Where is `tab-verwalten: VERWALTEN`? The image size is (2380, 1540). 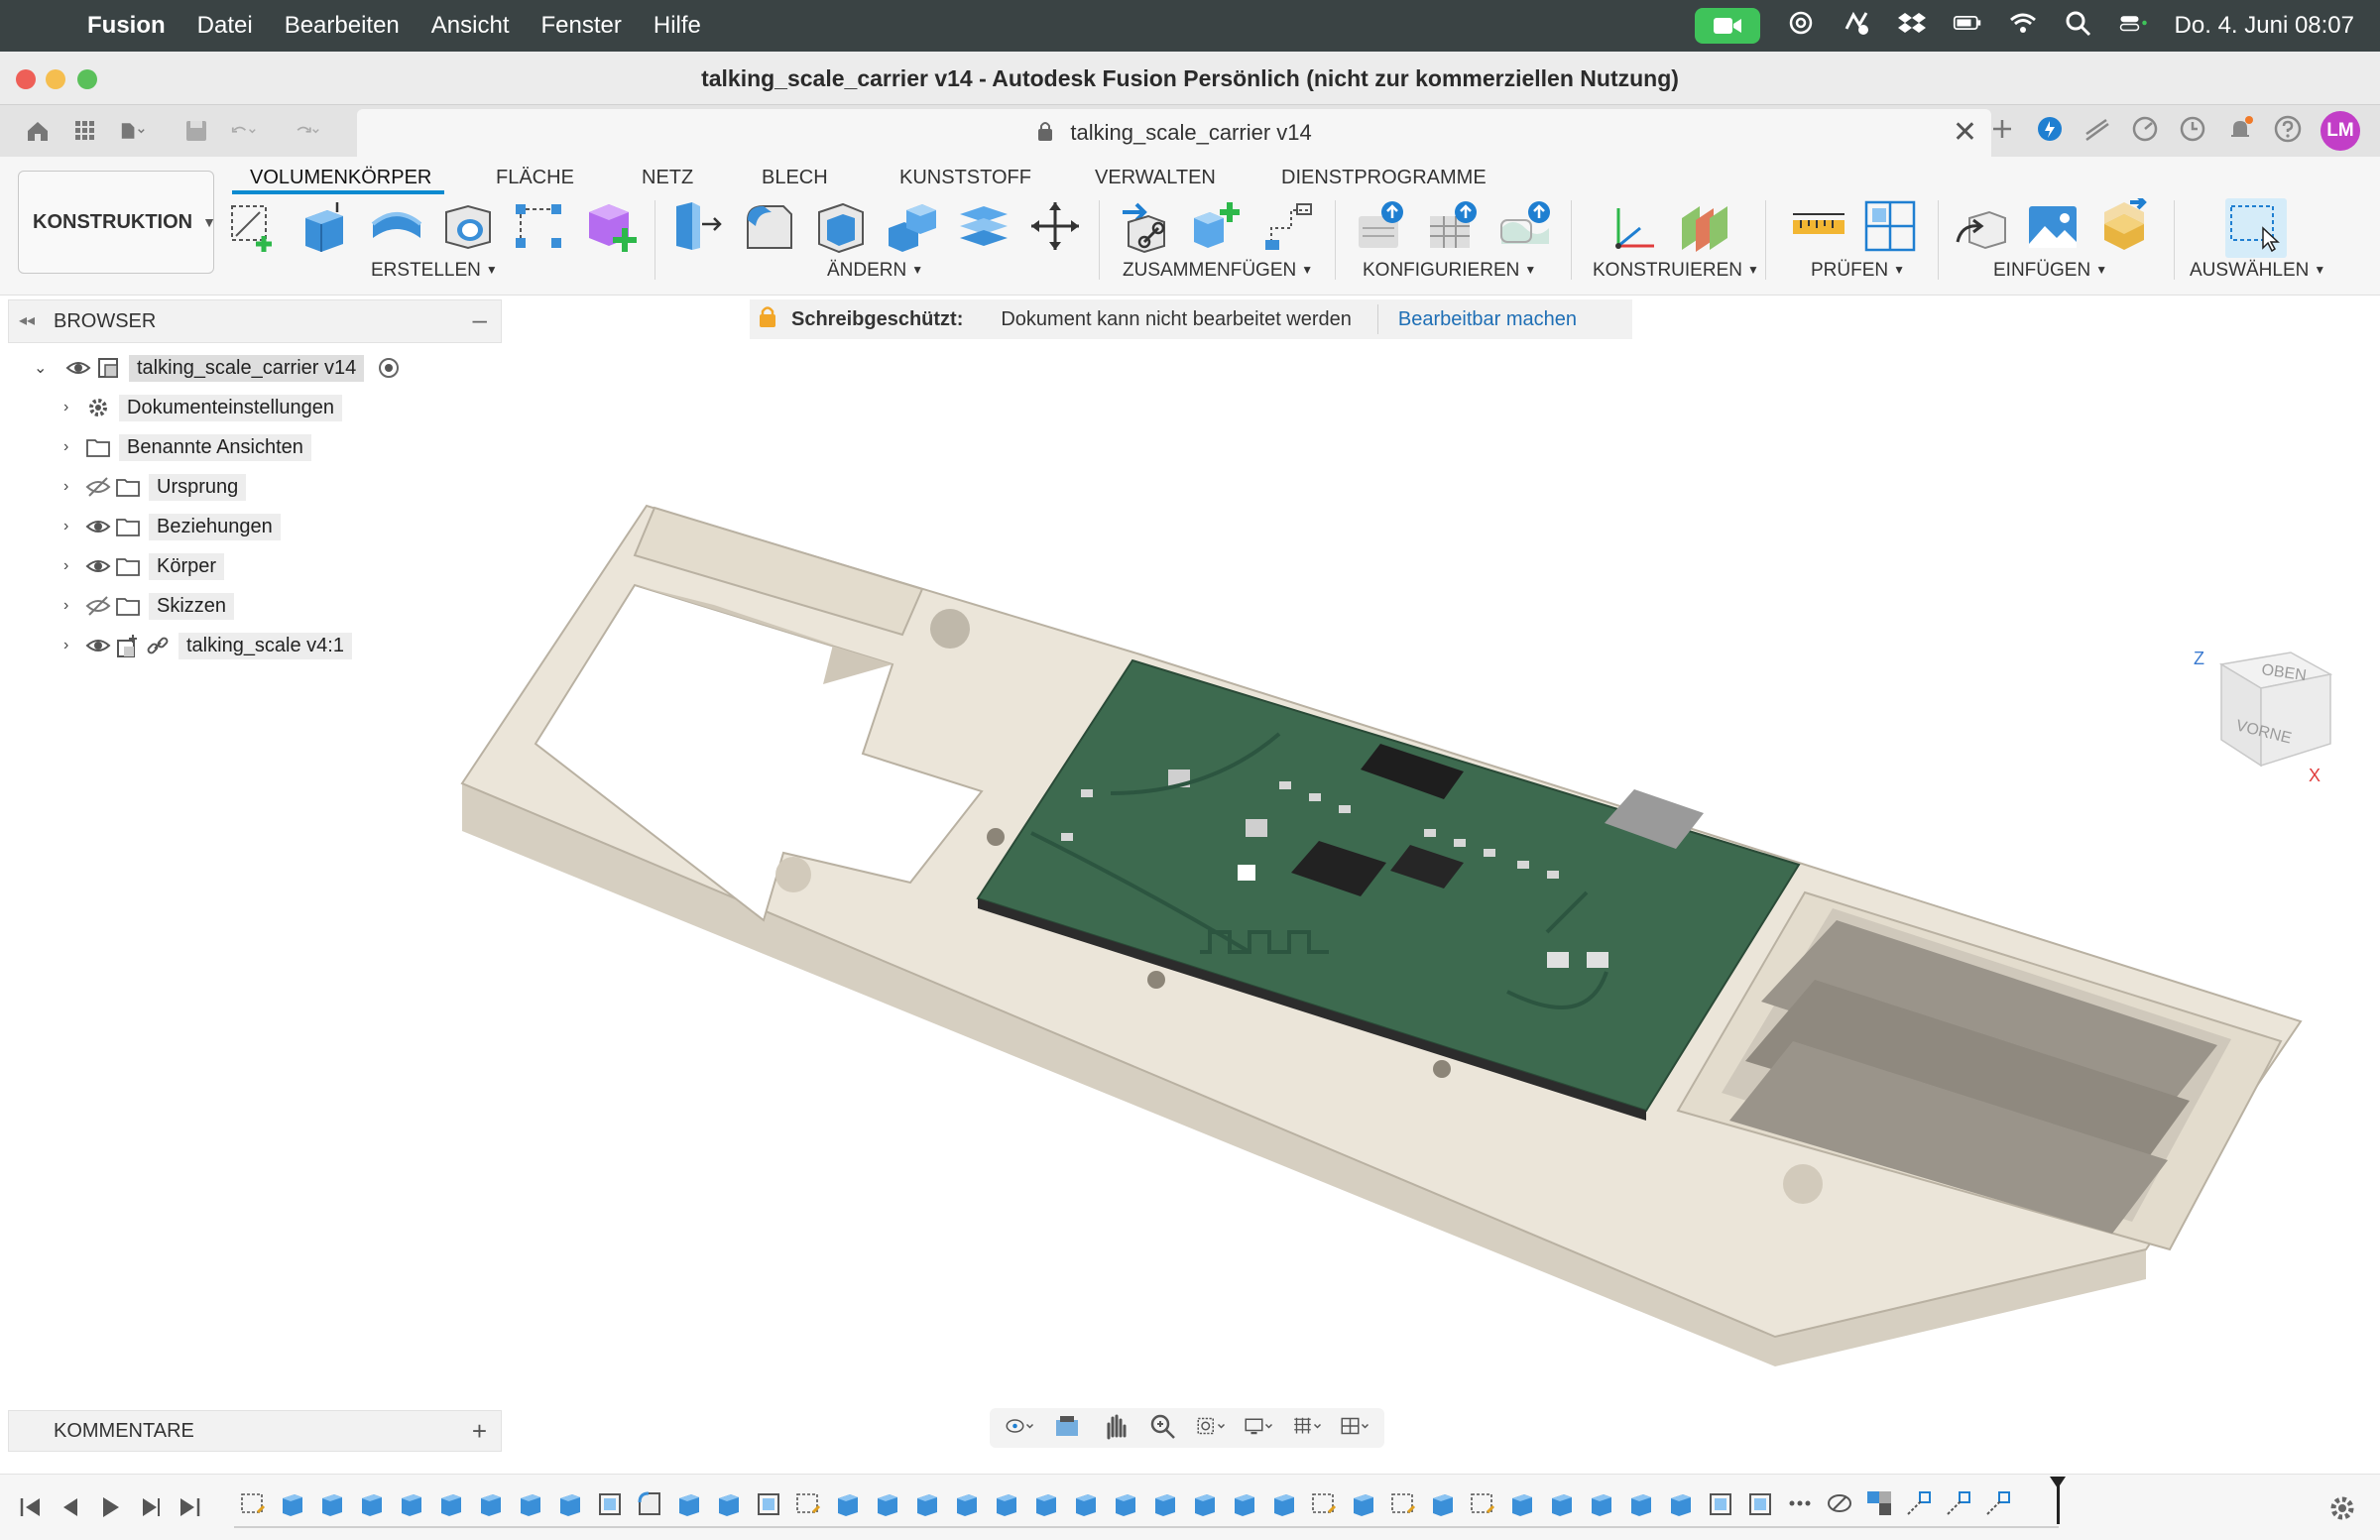
tab-verwalten: VERWALTEN is located at coordinates (1155, 177).